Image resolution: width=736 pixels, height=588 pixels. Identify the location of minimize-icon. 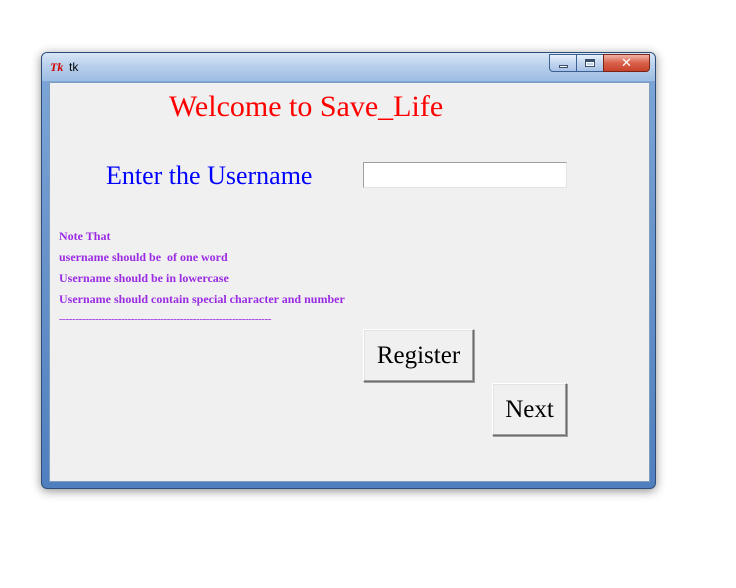
(563, 66).